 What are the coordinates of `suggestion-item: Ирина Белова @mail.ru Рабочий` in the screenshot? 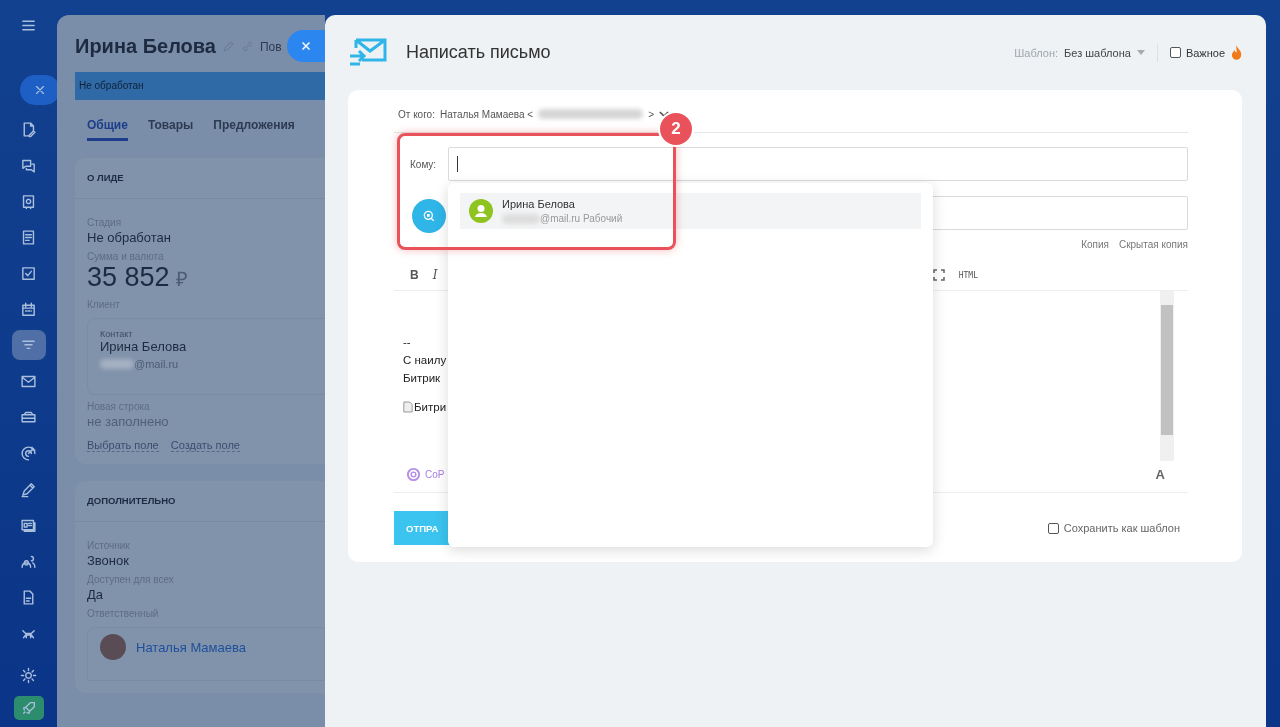 It's located at (690, 211).